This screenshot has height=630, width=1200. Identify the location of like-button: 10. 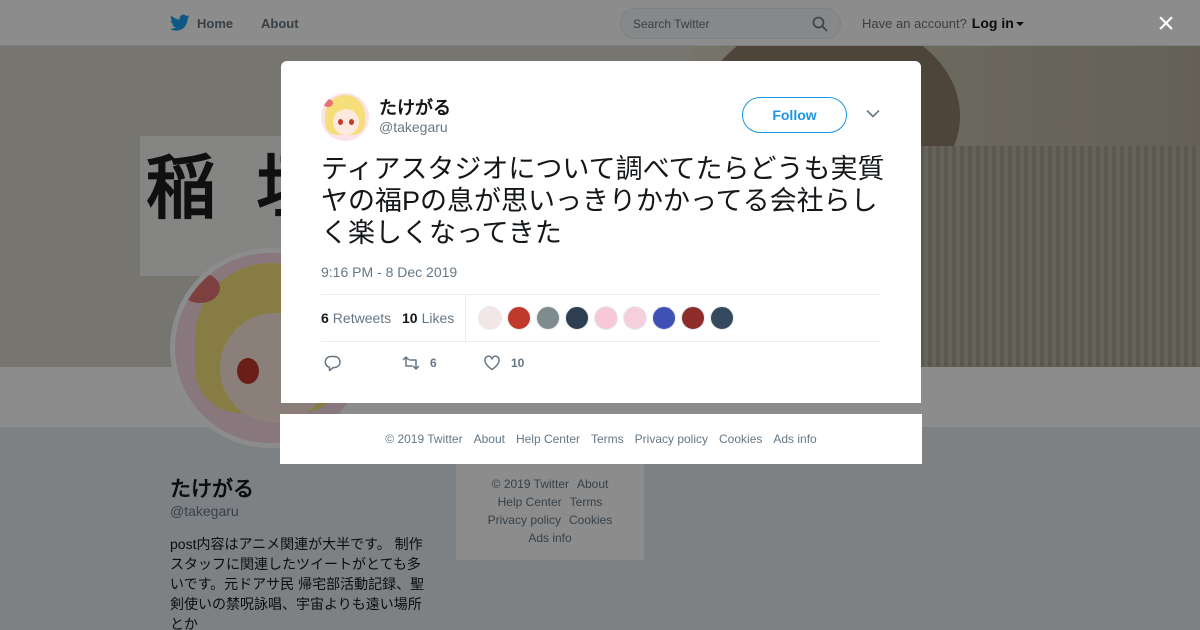
(503, 363).